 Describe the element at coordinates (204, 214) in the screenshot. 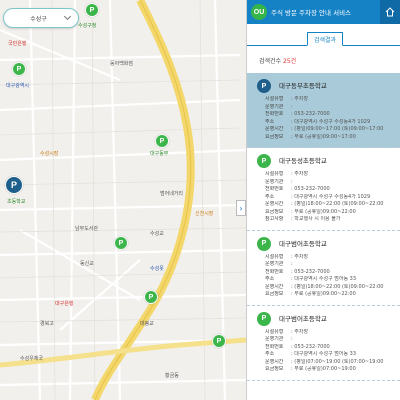

I see `map-label: 신천시장` at that location.